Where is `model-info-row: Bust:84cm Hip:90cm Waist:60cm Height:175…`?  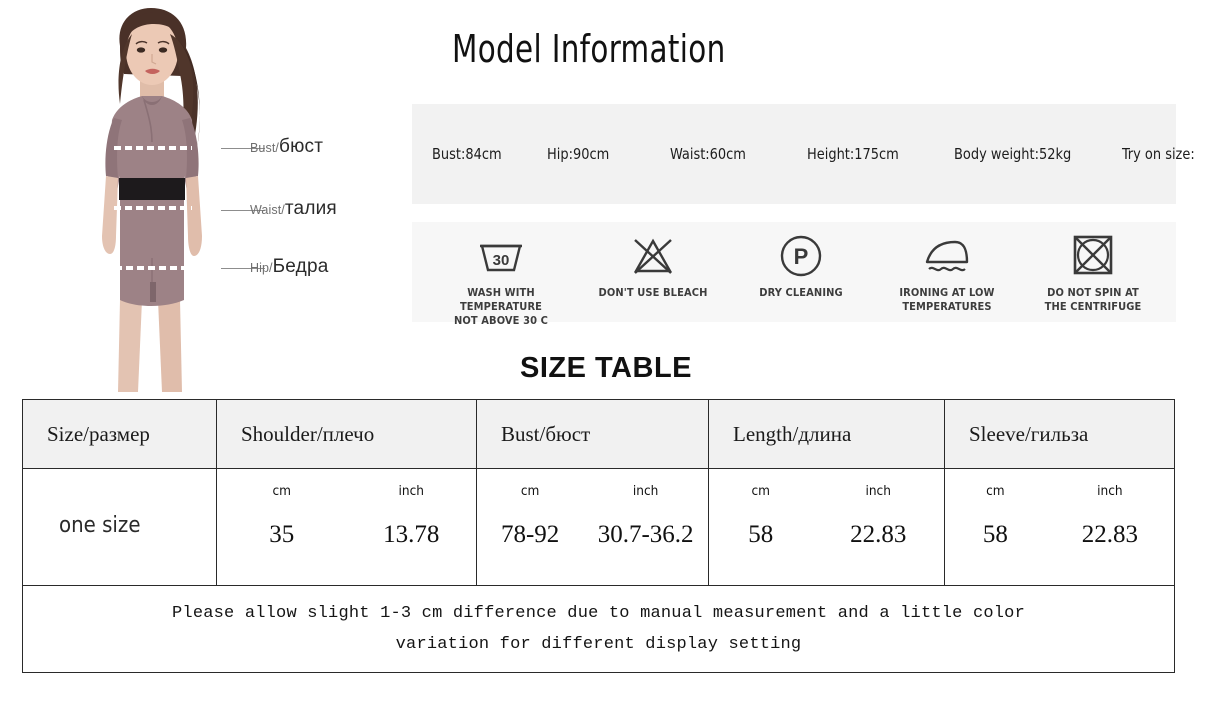 model-info-row: Bust:84cm Hip:90cm Waist:60cm Height:175… is located at coordinates (803, 154).